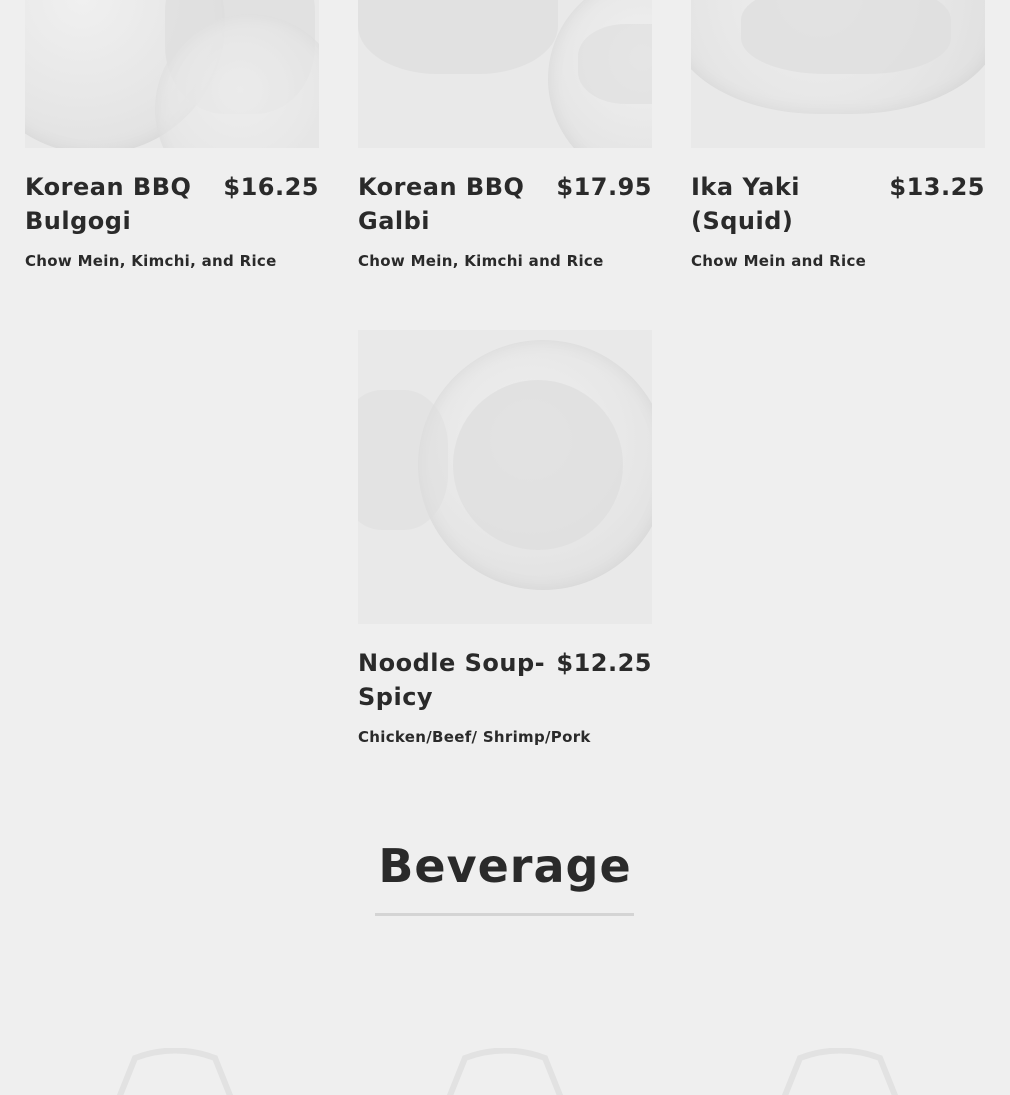  What do you see at coordinates (271, 187) in the screenshot?
I see `menu-item-price: $16.25` at bounding box center [271, 187].